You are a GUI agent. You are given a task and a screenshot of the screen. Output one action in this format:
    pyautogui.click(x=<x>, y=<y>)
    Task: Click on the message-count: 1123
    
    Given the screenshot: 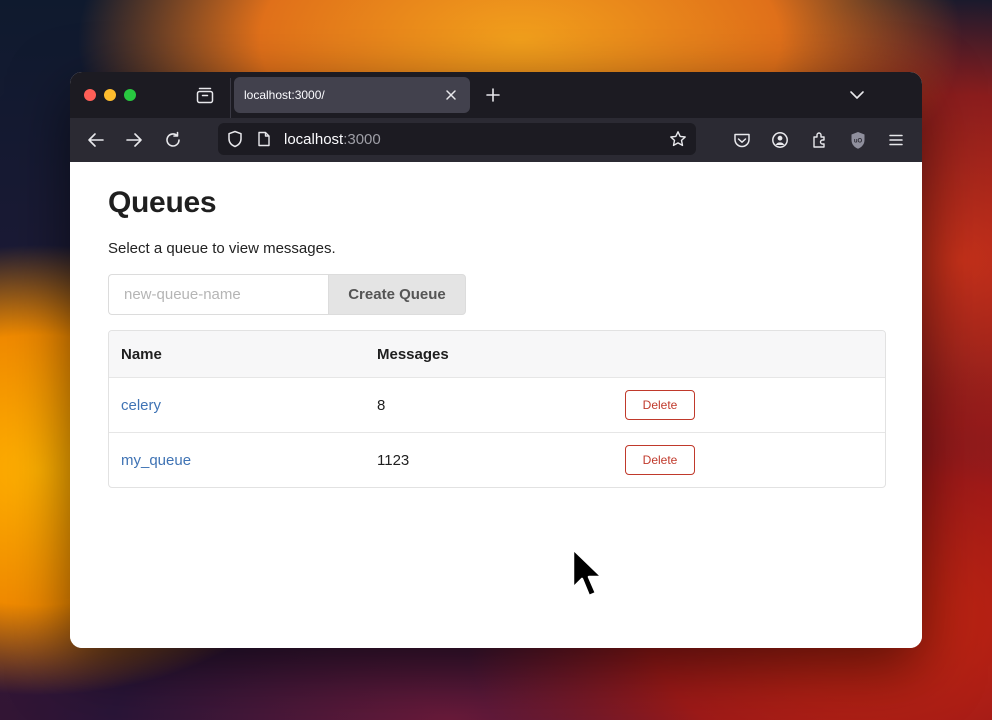 What is the action you would take?
    pyautogui.click(x=393, y=460)
    